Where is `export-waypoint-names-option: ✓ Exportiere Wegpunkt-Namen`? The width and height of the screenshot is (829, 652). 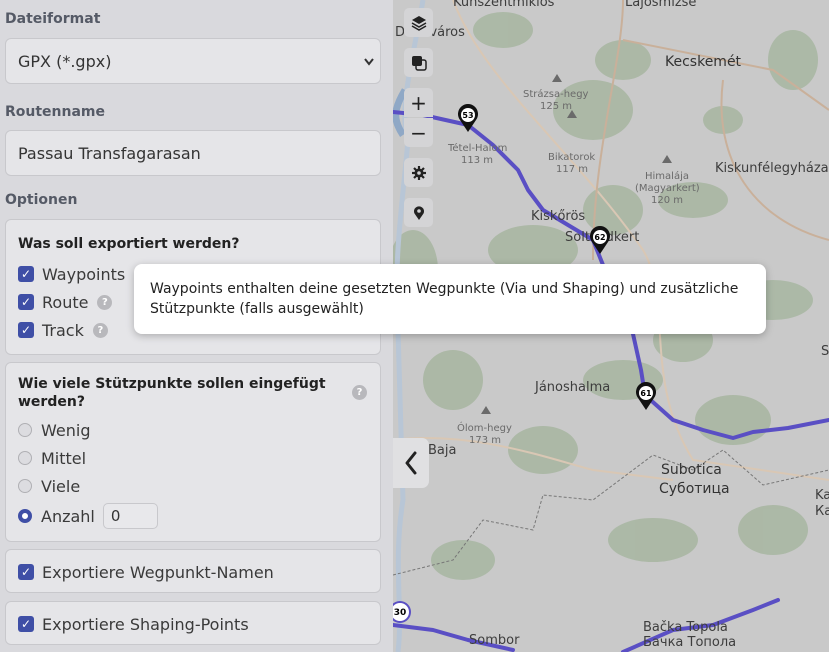 export-waypoint-names-option: ✓ Exportiere Wegpunkt-Namen is located at coordinates (146, 572).